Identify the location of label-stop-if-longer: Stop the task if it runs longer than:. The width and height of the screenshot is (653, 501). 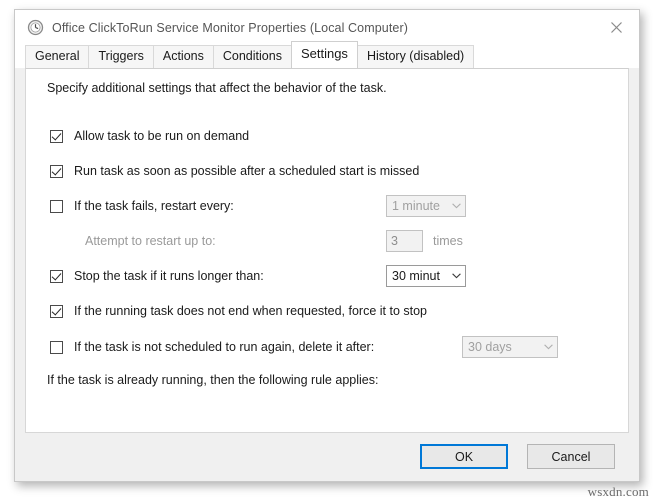
(169, 276).